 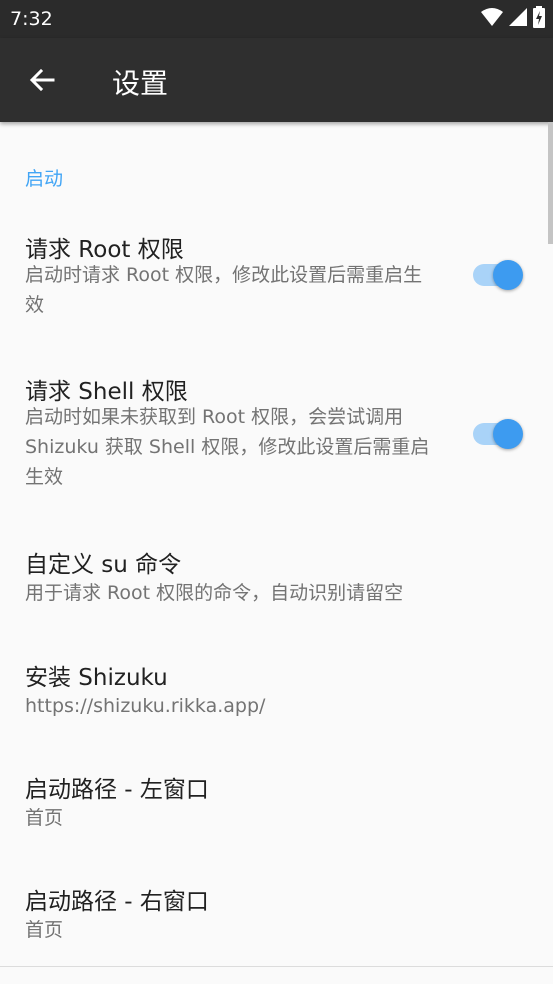 I want to click on pref-request-root: 请求 Root 权限 启动时请求 Root 权限，修改此设置后需重启生效, so click(x=276, y=272).